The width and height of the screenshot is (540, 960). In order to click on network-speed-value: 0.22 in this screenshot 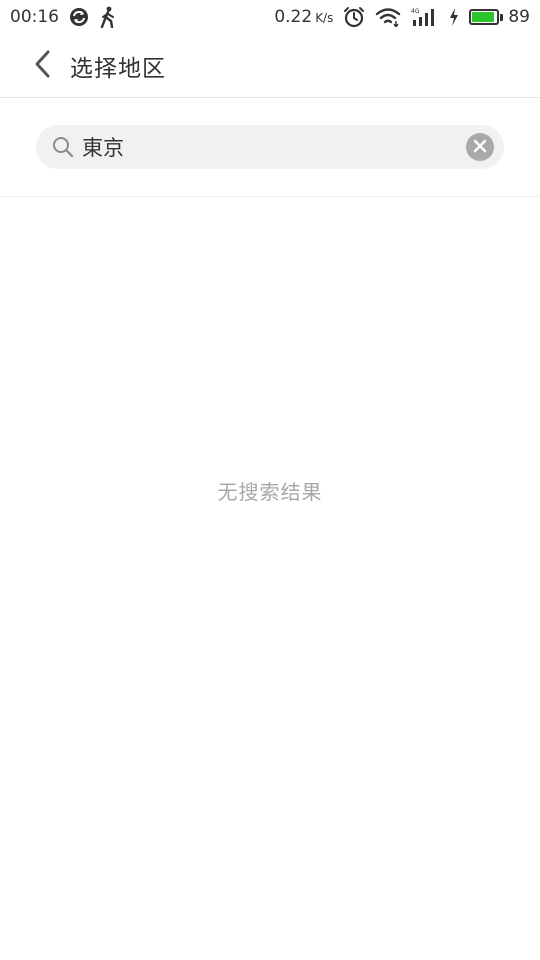, I will do `click(293, 17)`.